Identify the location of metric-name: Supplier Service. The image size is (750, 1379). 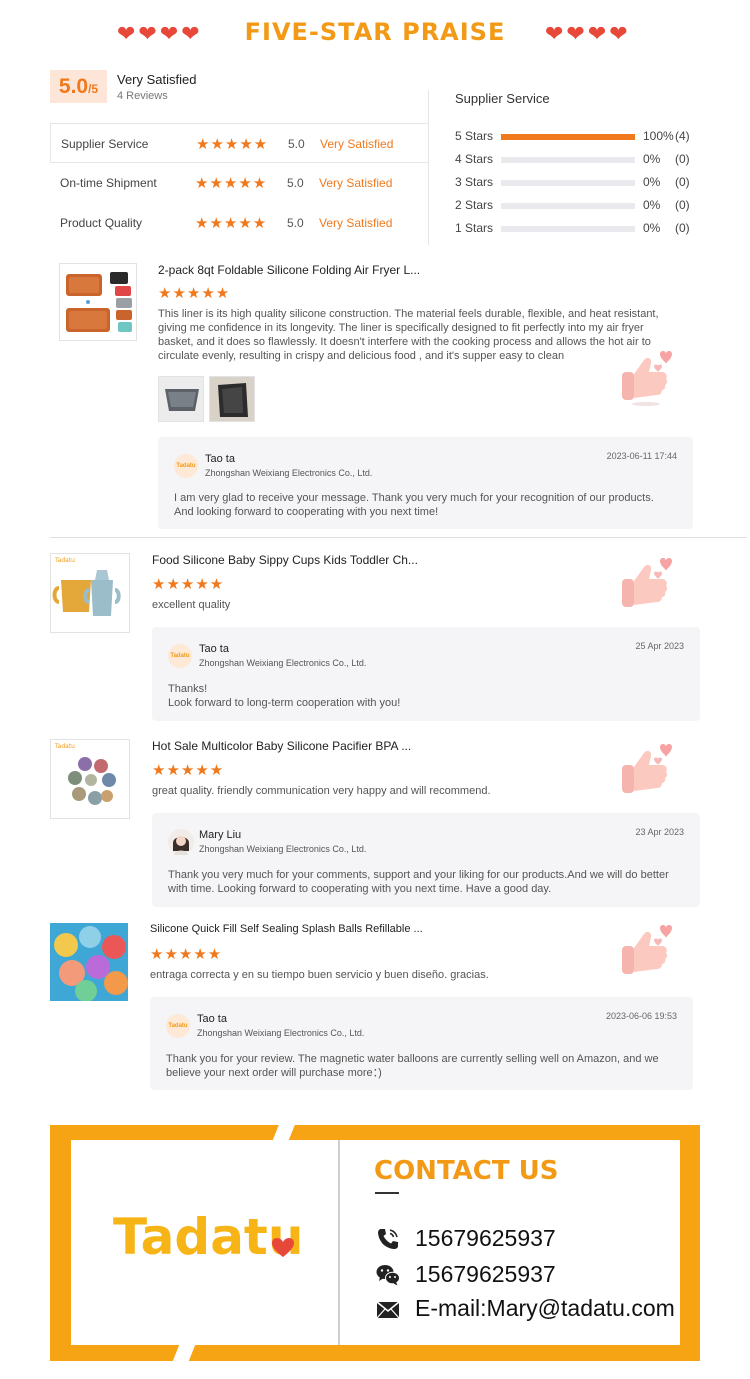
(105, 144).